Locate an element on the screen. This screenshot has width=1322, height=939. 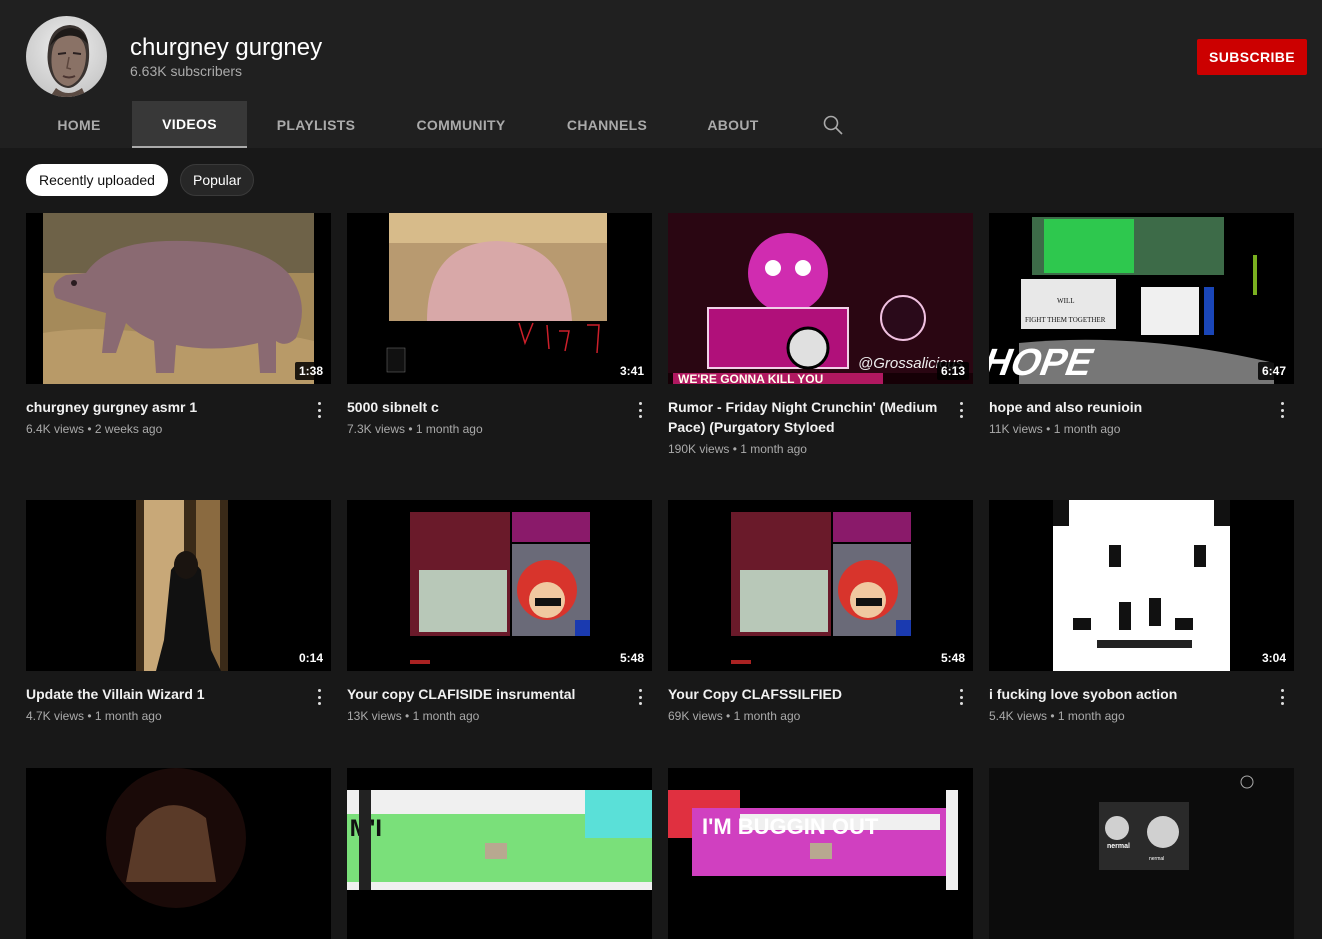
video-thumbnail: 1:38 is located at coordinates (178, 298).